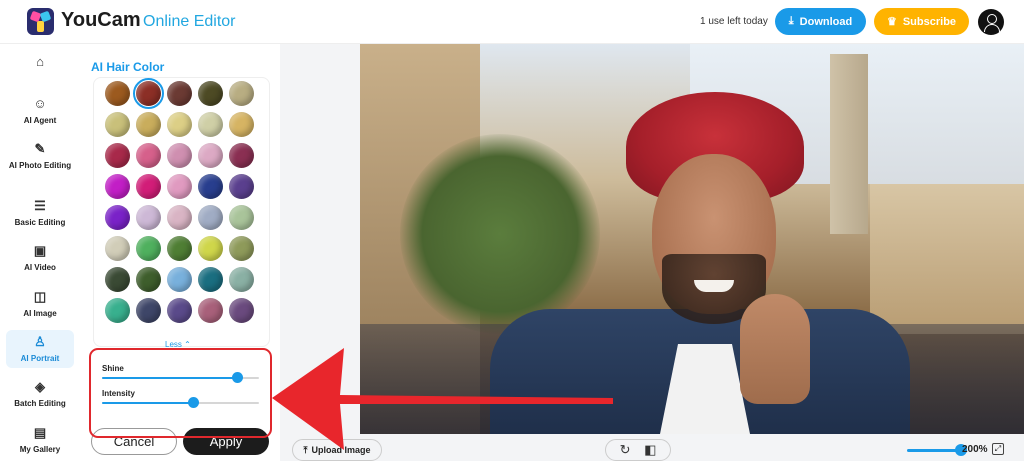 The height and width of the screenshot is (461, 1024). I want to click on nav-item-basic-editing: ☰ Basic Editing, so click(40, 212).